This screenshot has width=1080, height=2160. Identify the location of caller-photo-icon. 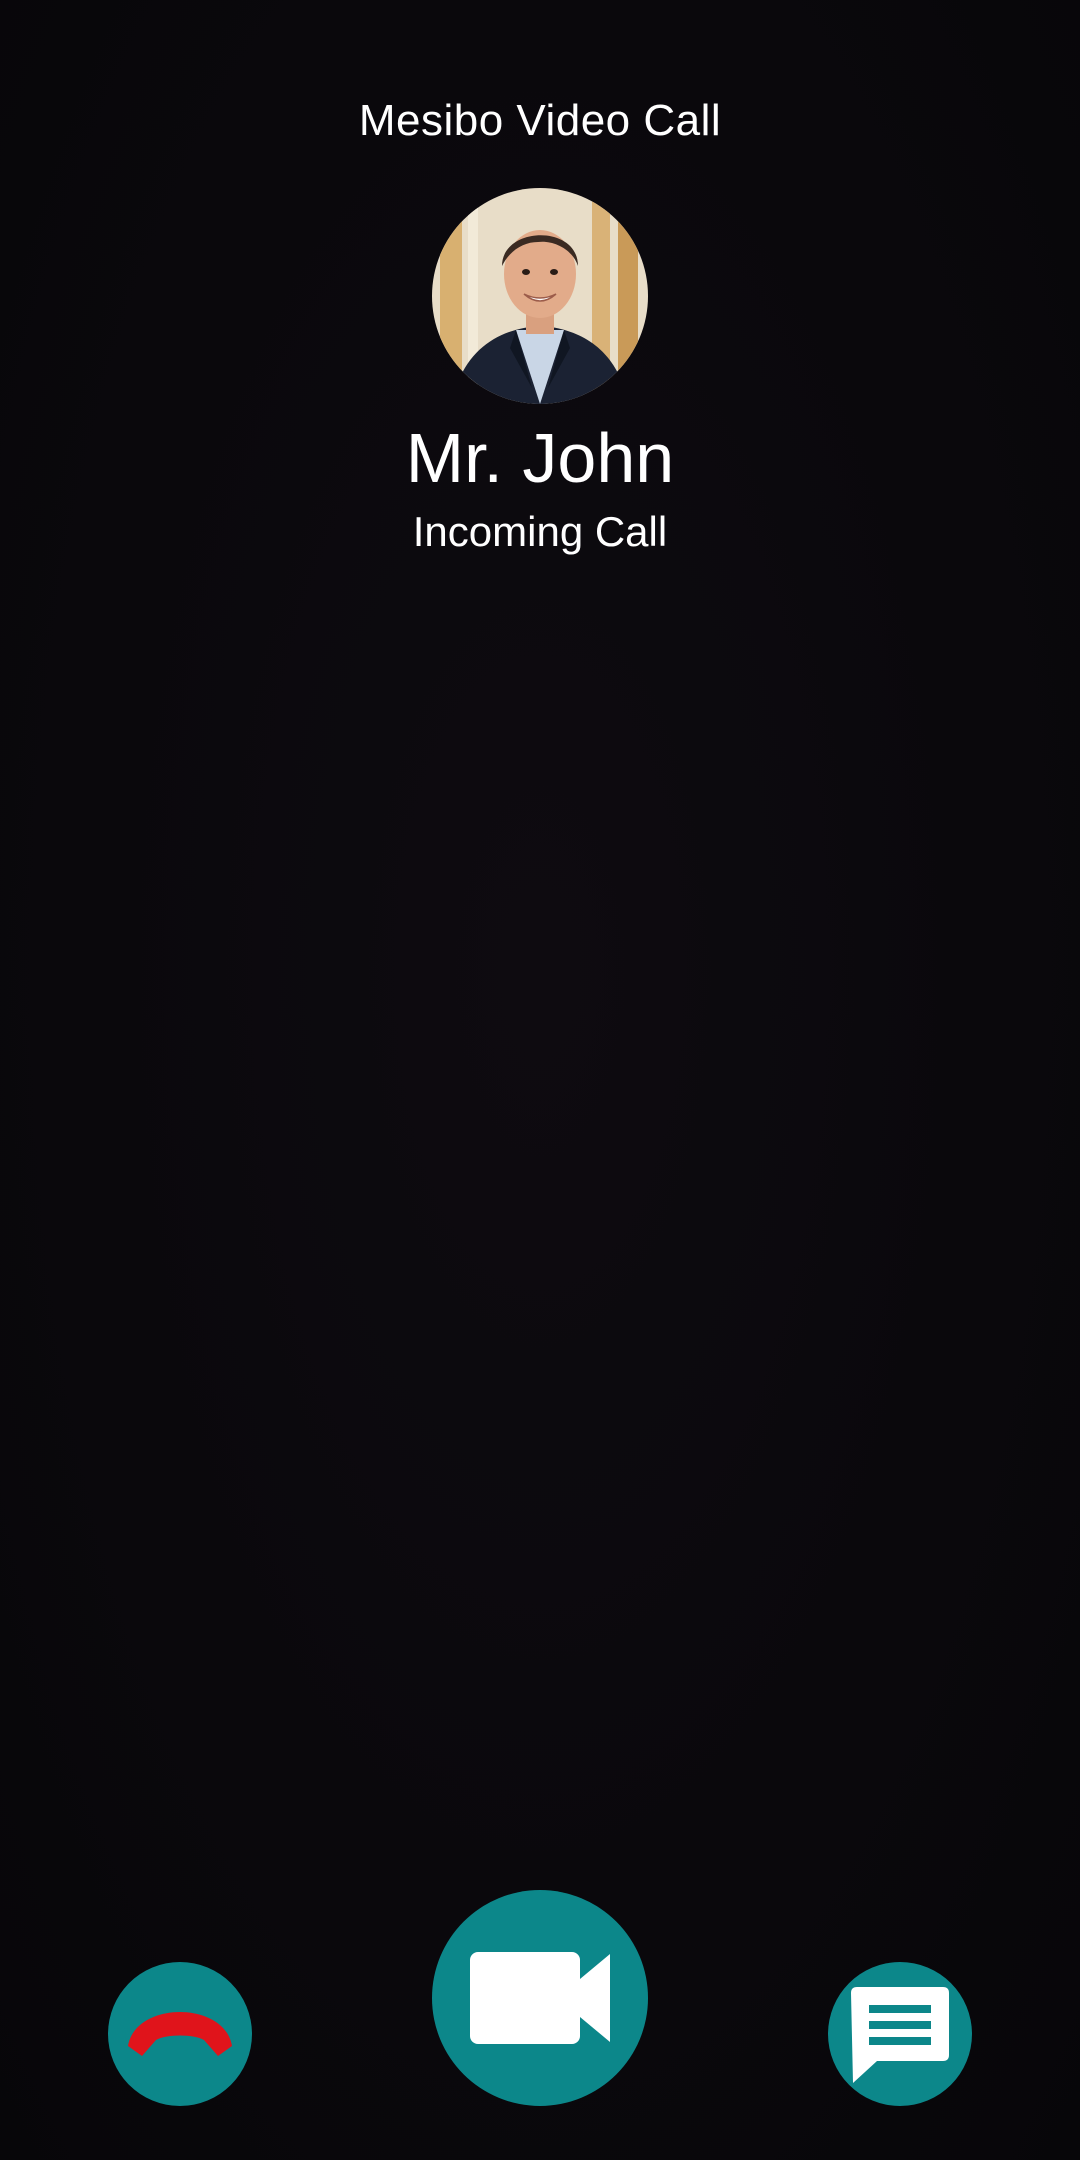
(540, 296).